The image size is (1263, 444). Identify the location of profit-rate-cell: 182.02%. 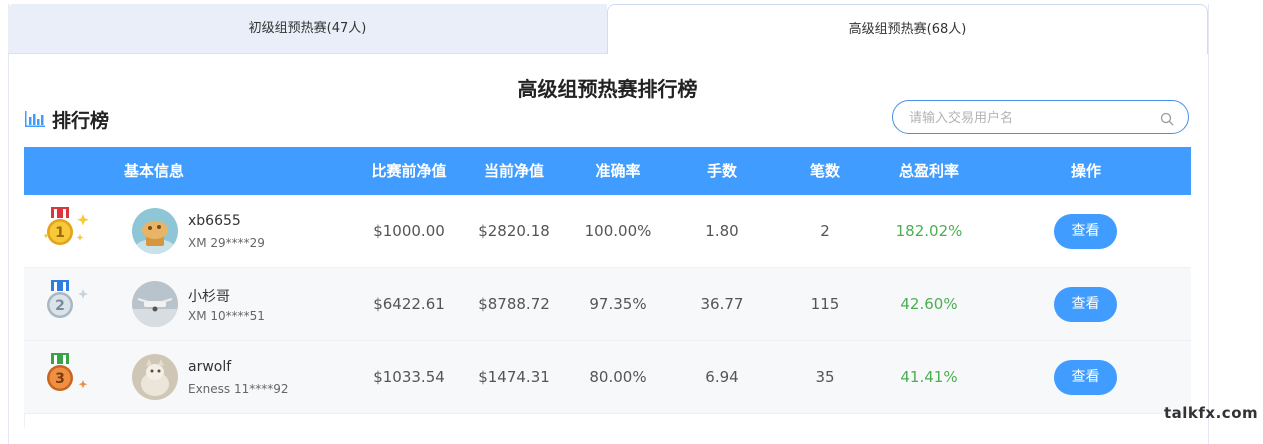
(929, 231).